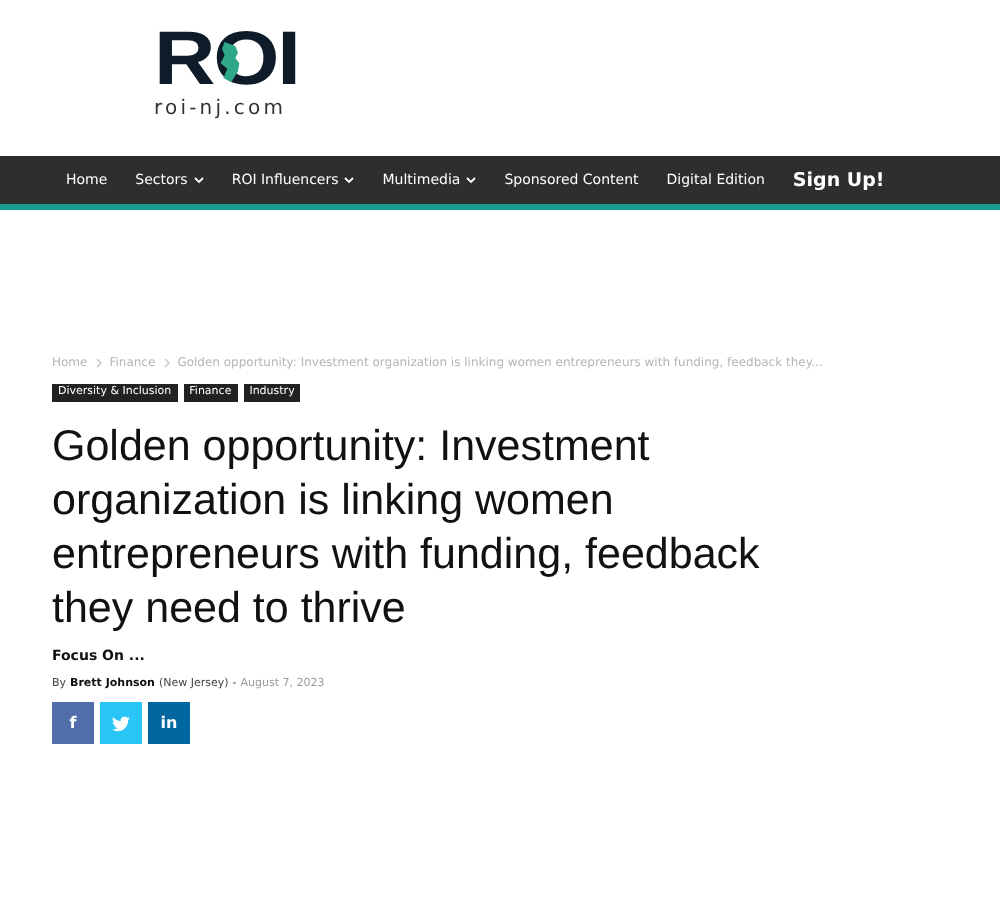 The image size is (1000, 916). Describe the element at coordinates (838, 180) in the screenshot. I see `nav-item: Sign Up!` at that location.